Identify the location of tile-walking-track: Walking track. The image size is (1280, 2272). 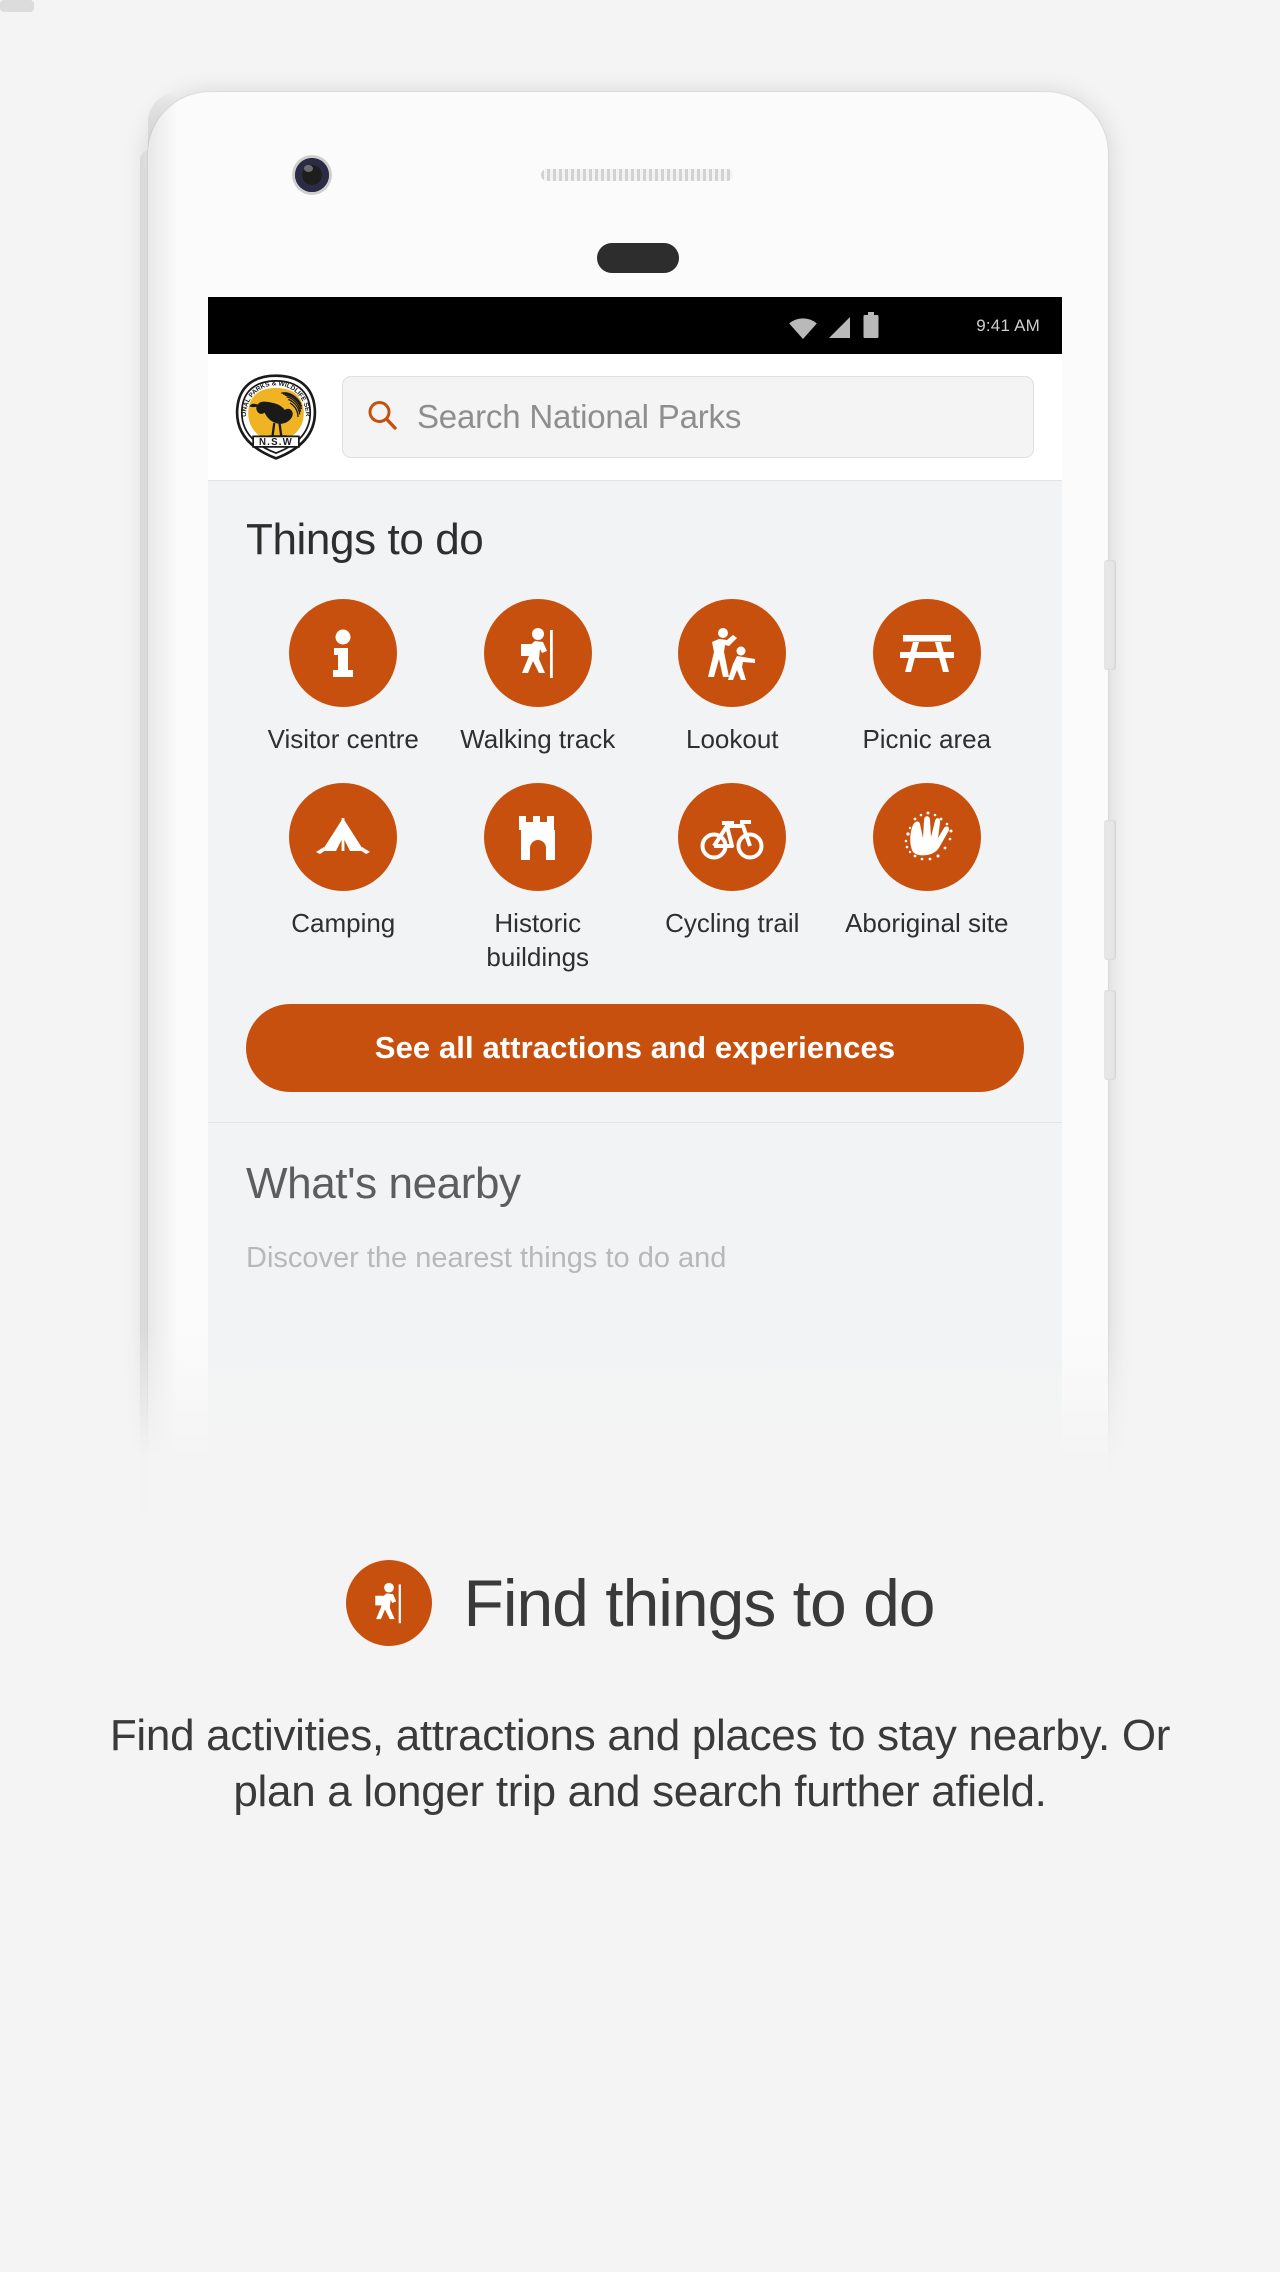
(538, 678).